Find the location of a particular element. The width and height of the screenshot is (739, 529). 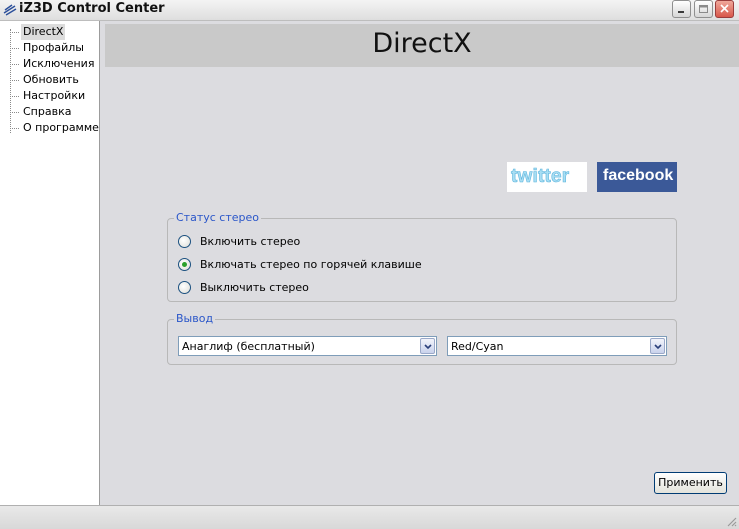

sidebar-item-label: Обновить is located at coordinates (51, 79).